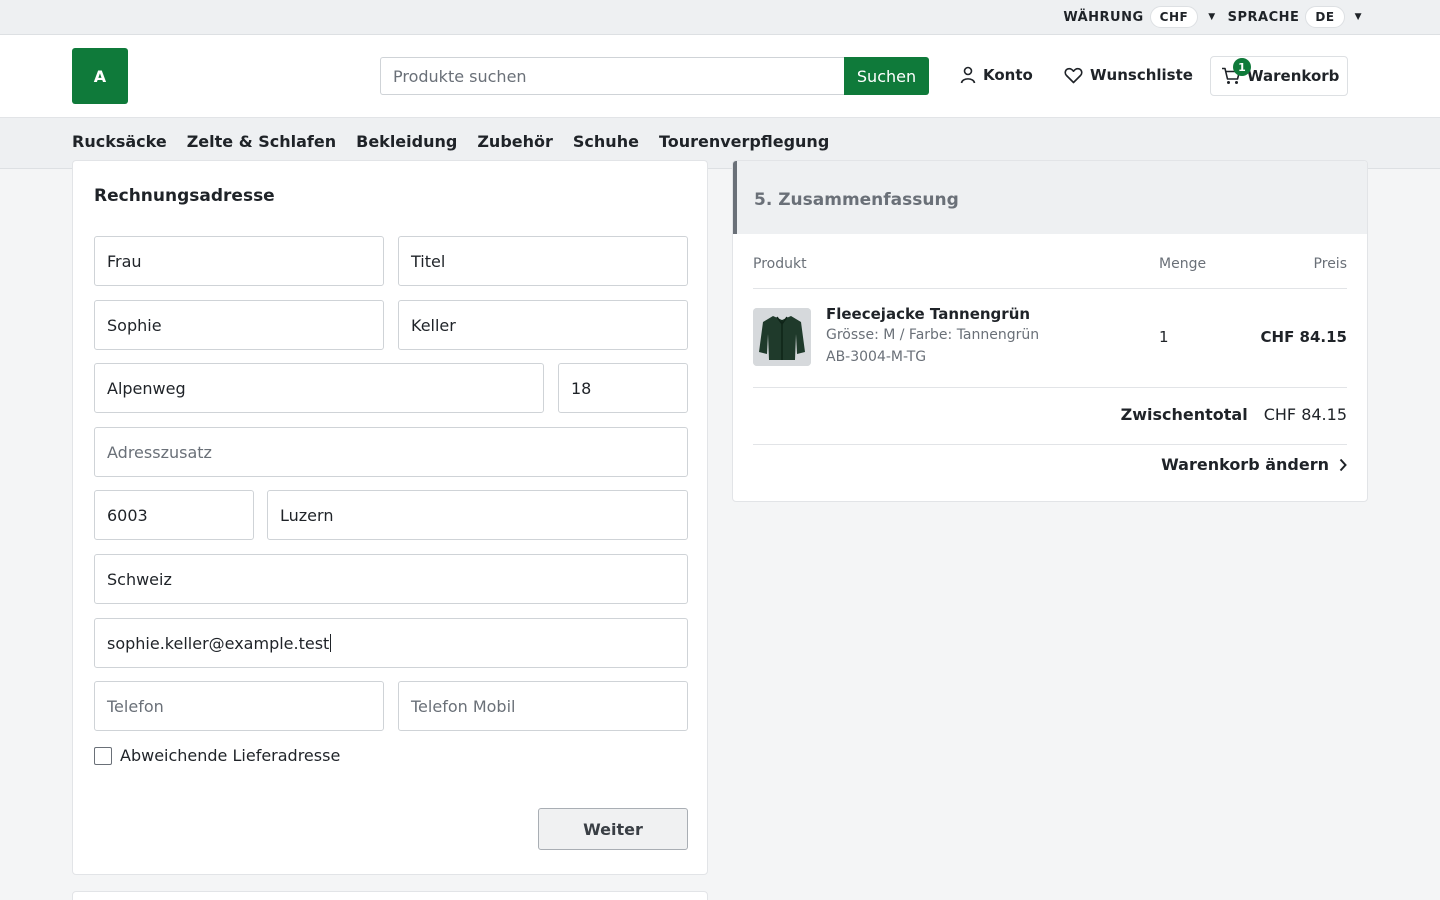 Image resolution: width=1440 pixels, height=900 pixels. Describe the element at coordinates (239, 706) in the screenshot. I see `phone-field: Telefon` at that location.